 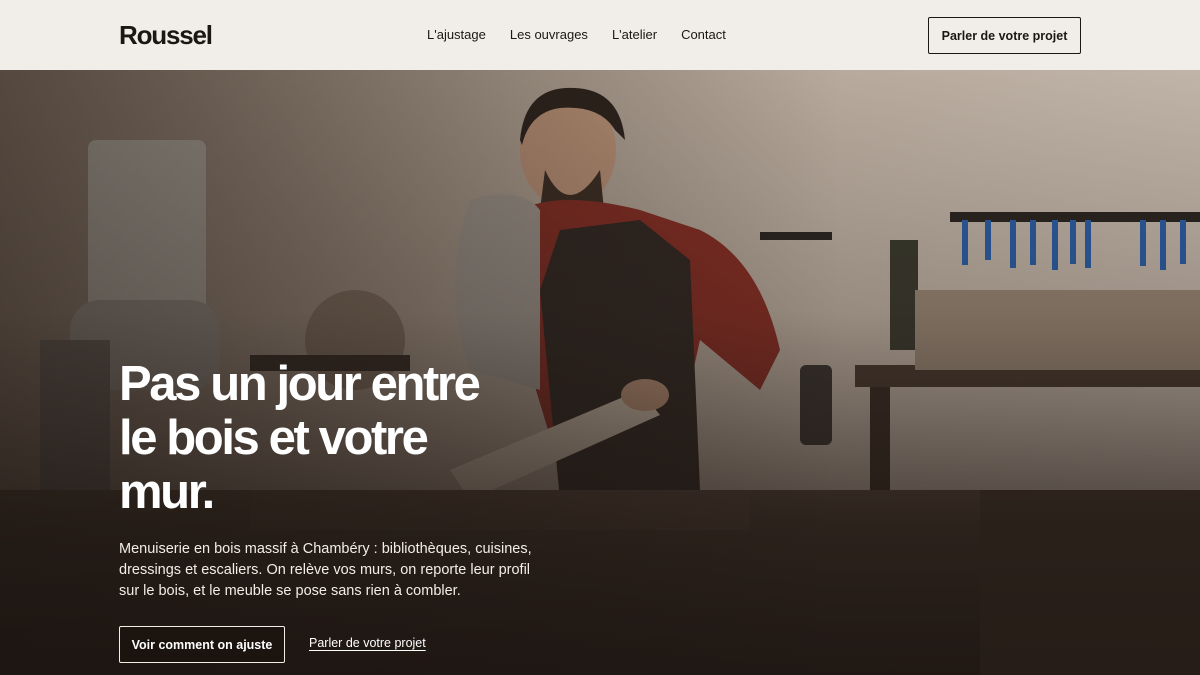 What do you see at coordinates (166, 35) in the screenshot?
I see `brand-logo: Roussel` at bounding box center [166, 35].